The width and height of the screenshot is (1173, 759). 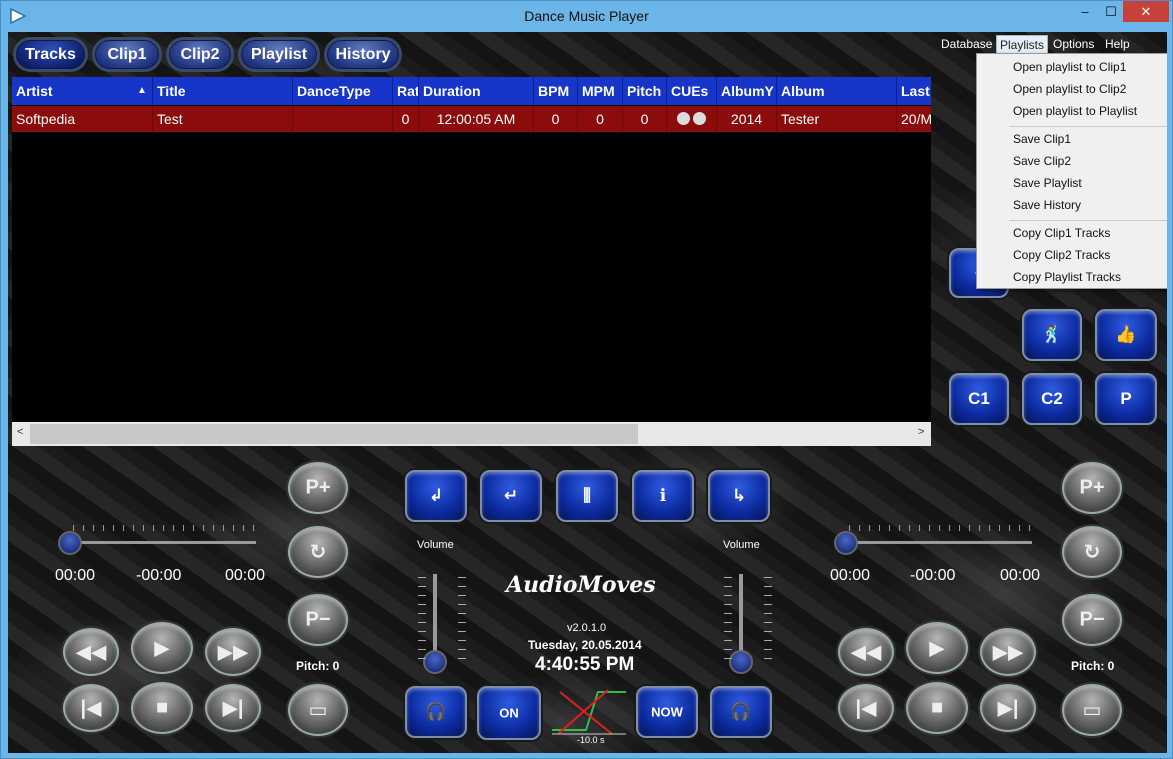 What do you see at coordinates (318, 488) in the screenshot?
I see `left-pitch-up-button: P+` at bounding box center [318, 488].